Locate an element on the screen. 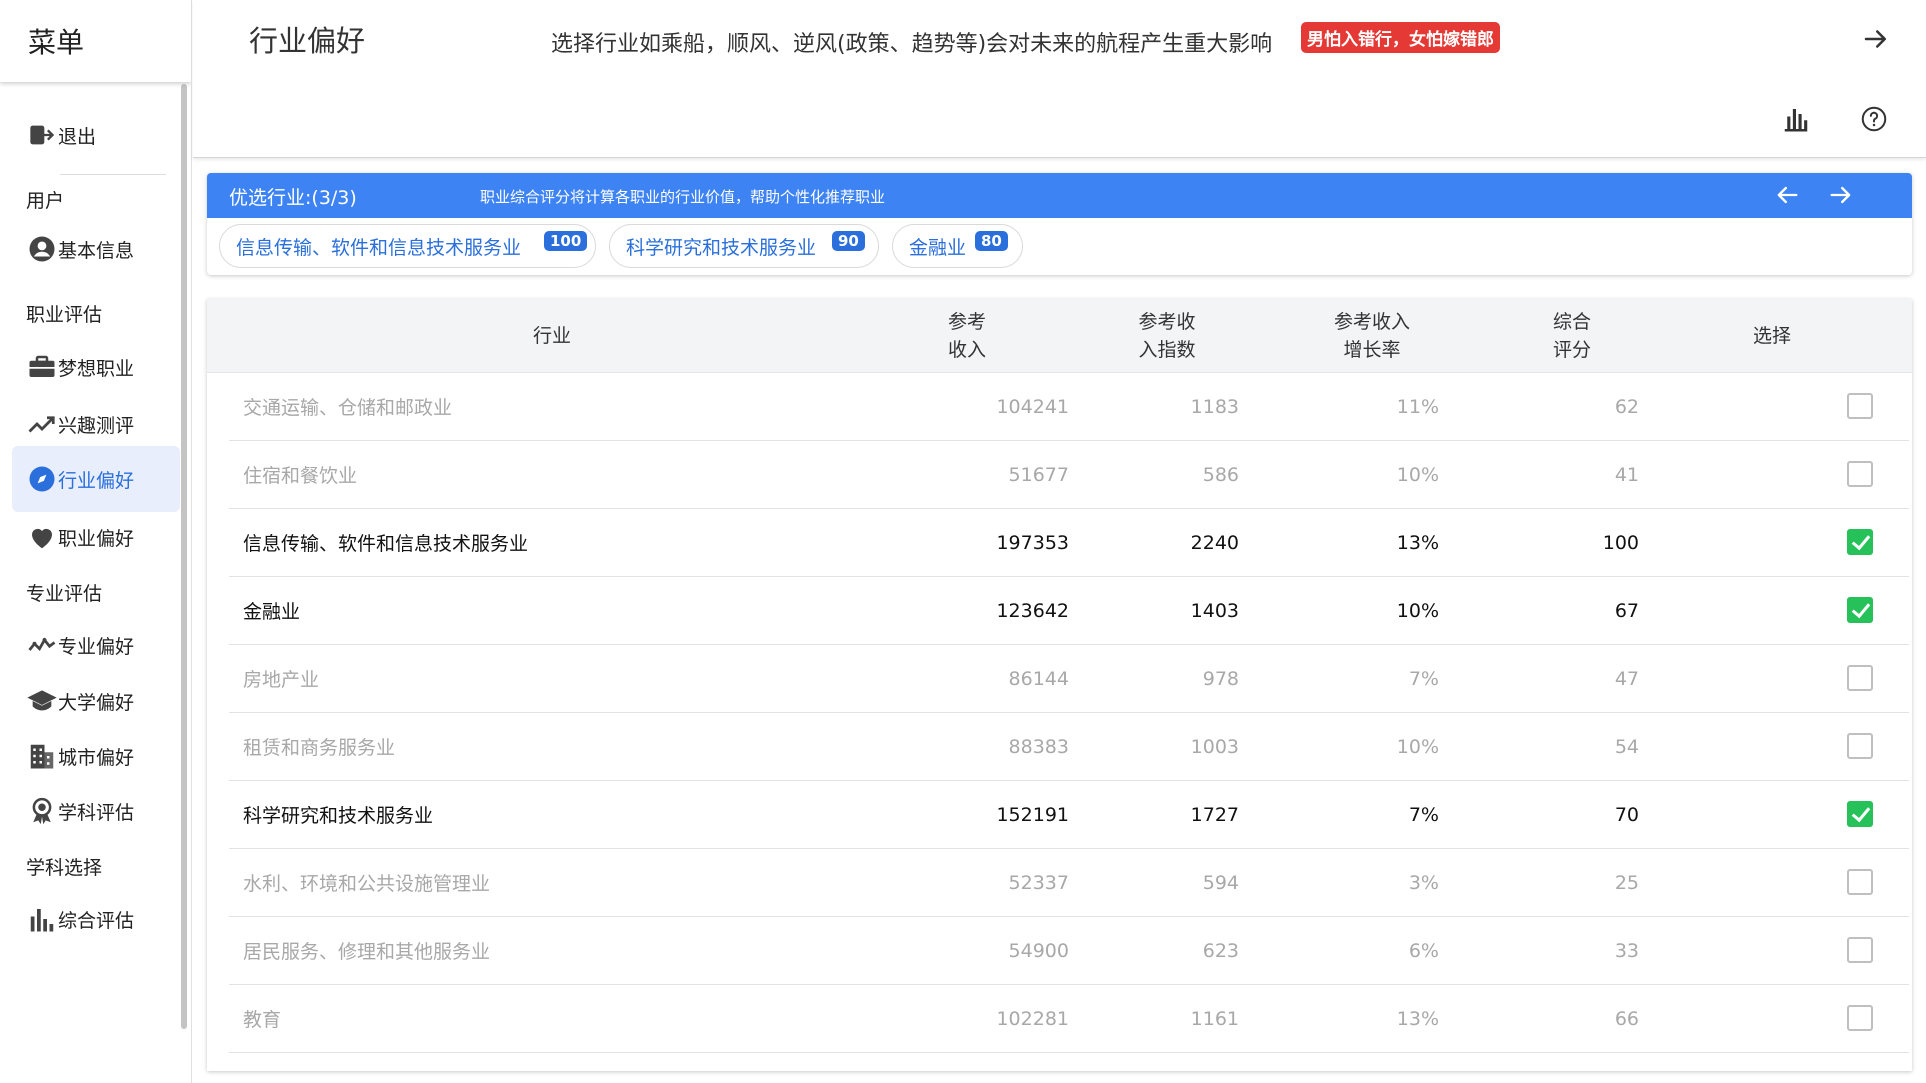 This screenshot has height=1083, width=1926. table-row: 信息传输、软件和信息技术服务业 197353 2240 13% 100 is located at coordinates (1069, 543).